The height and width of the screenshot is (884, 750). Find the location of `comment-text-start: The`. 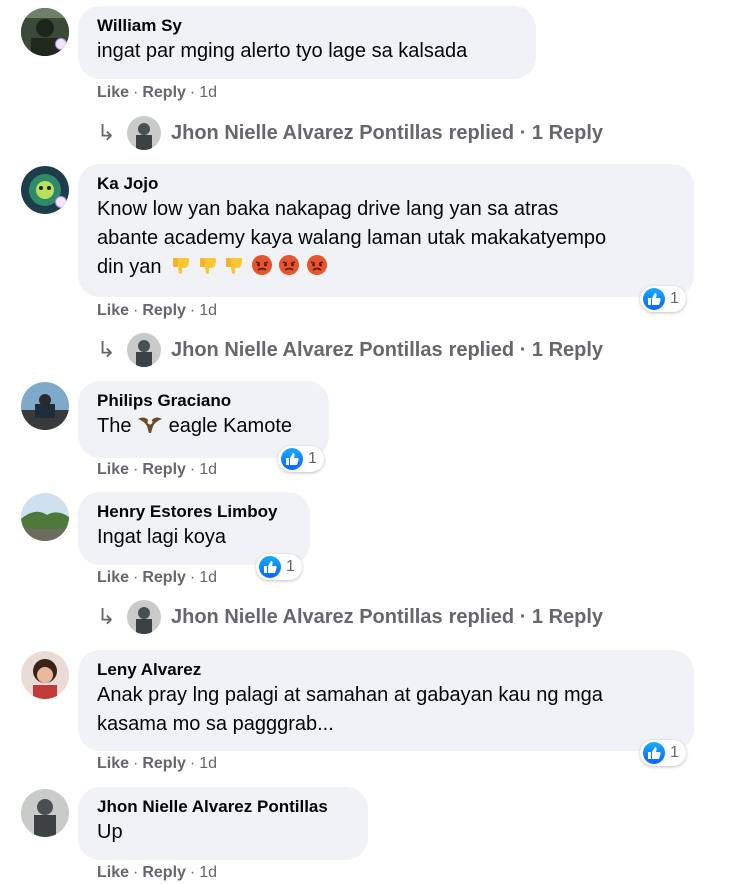

comment-text-start: The is located at coordinates (114, 426).